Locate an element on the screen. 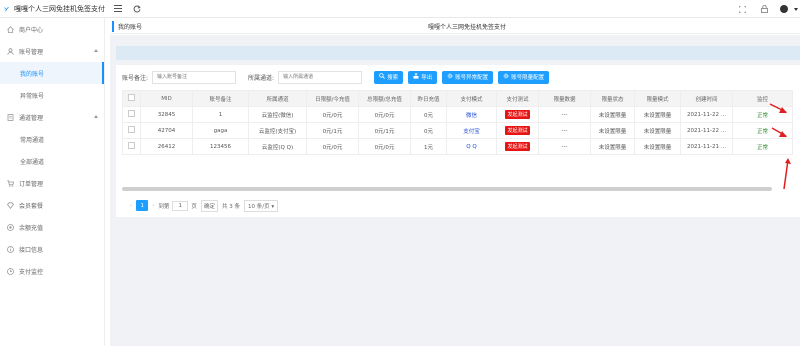  daily-limit-cell: 0元/0元 is located at coordinates (332, 114).